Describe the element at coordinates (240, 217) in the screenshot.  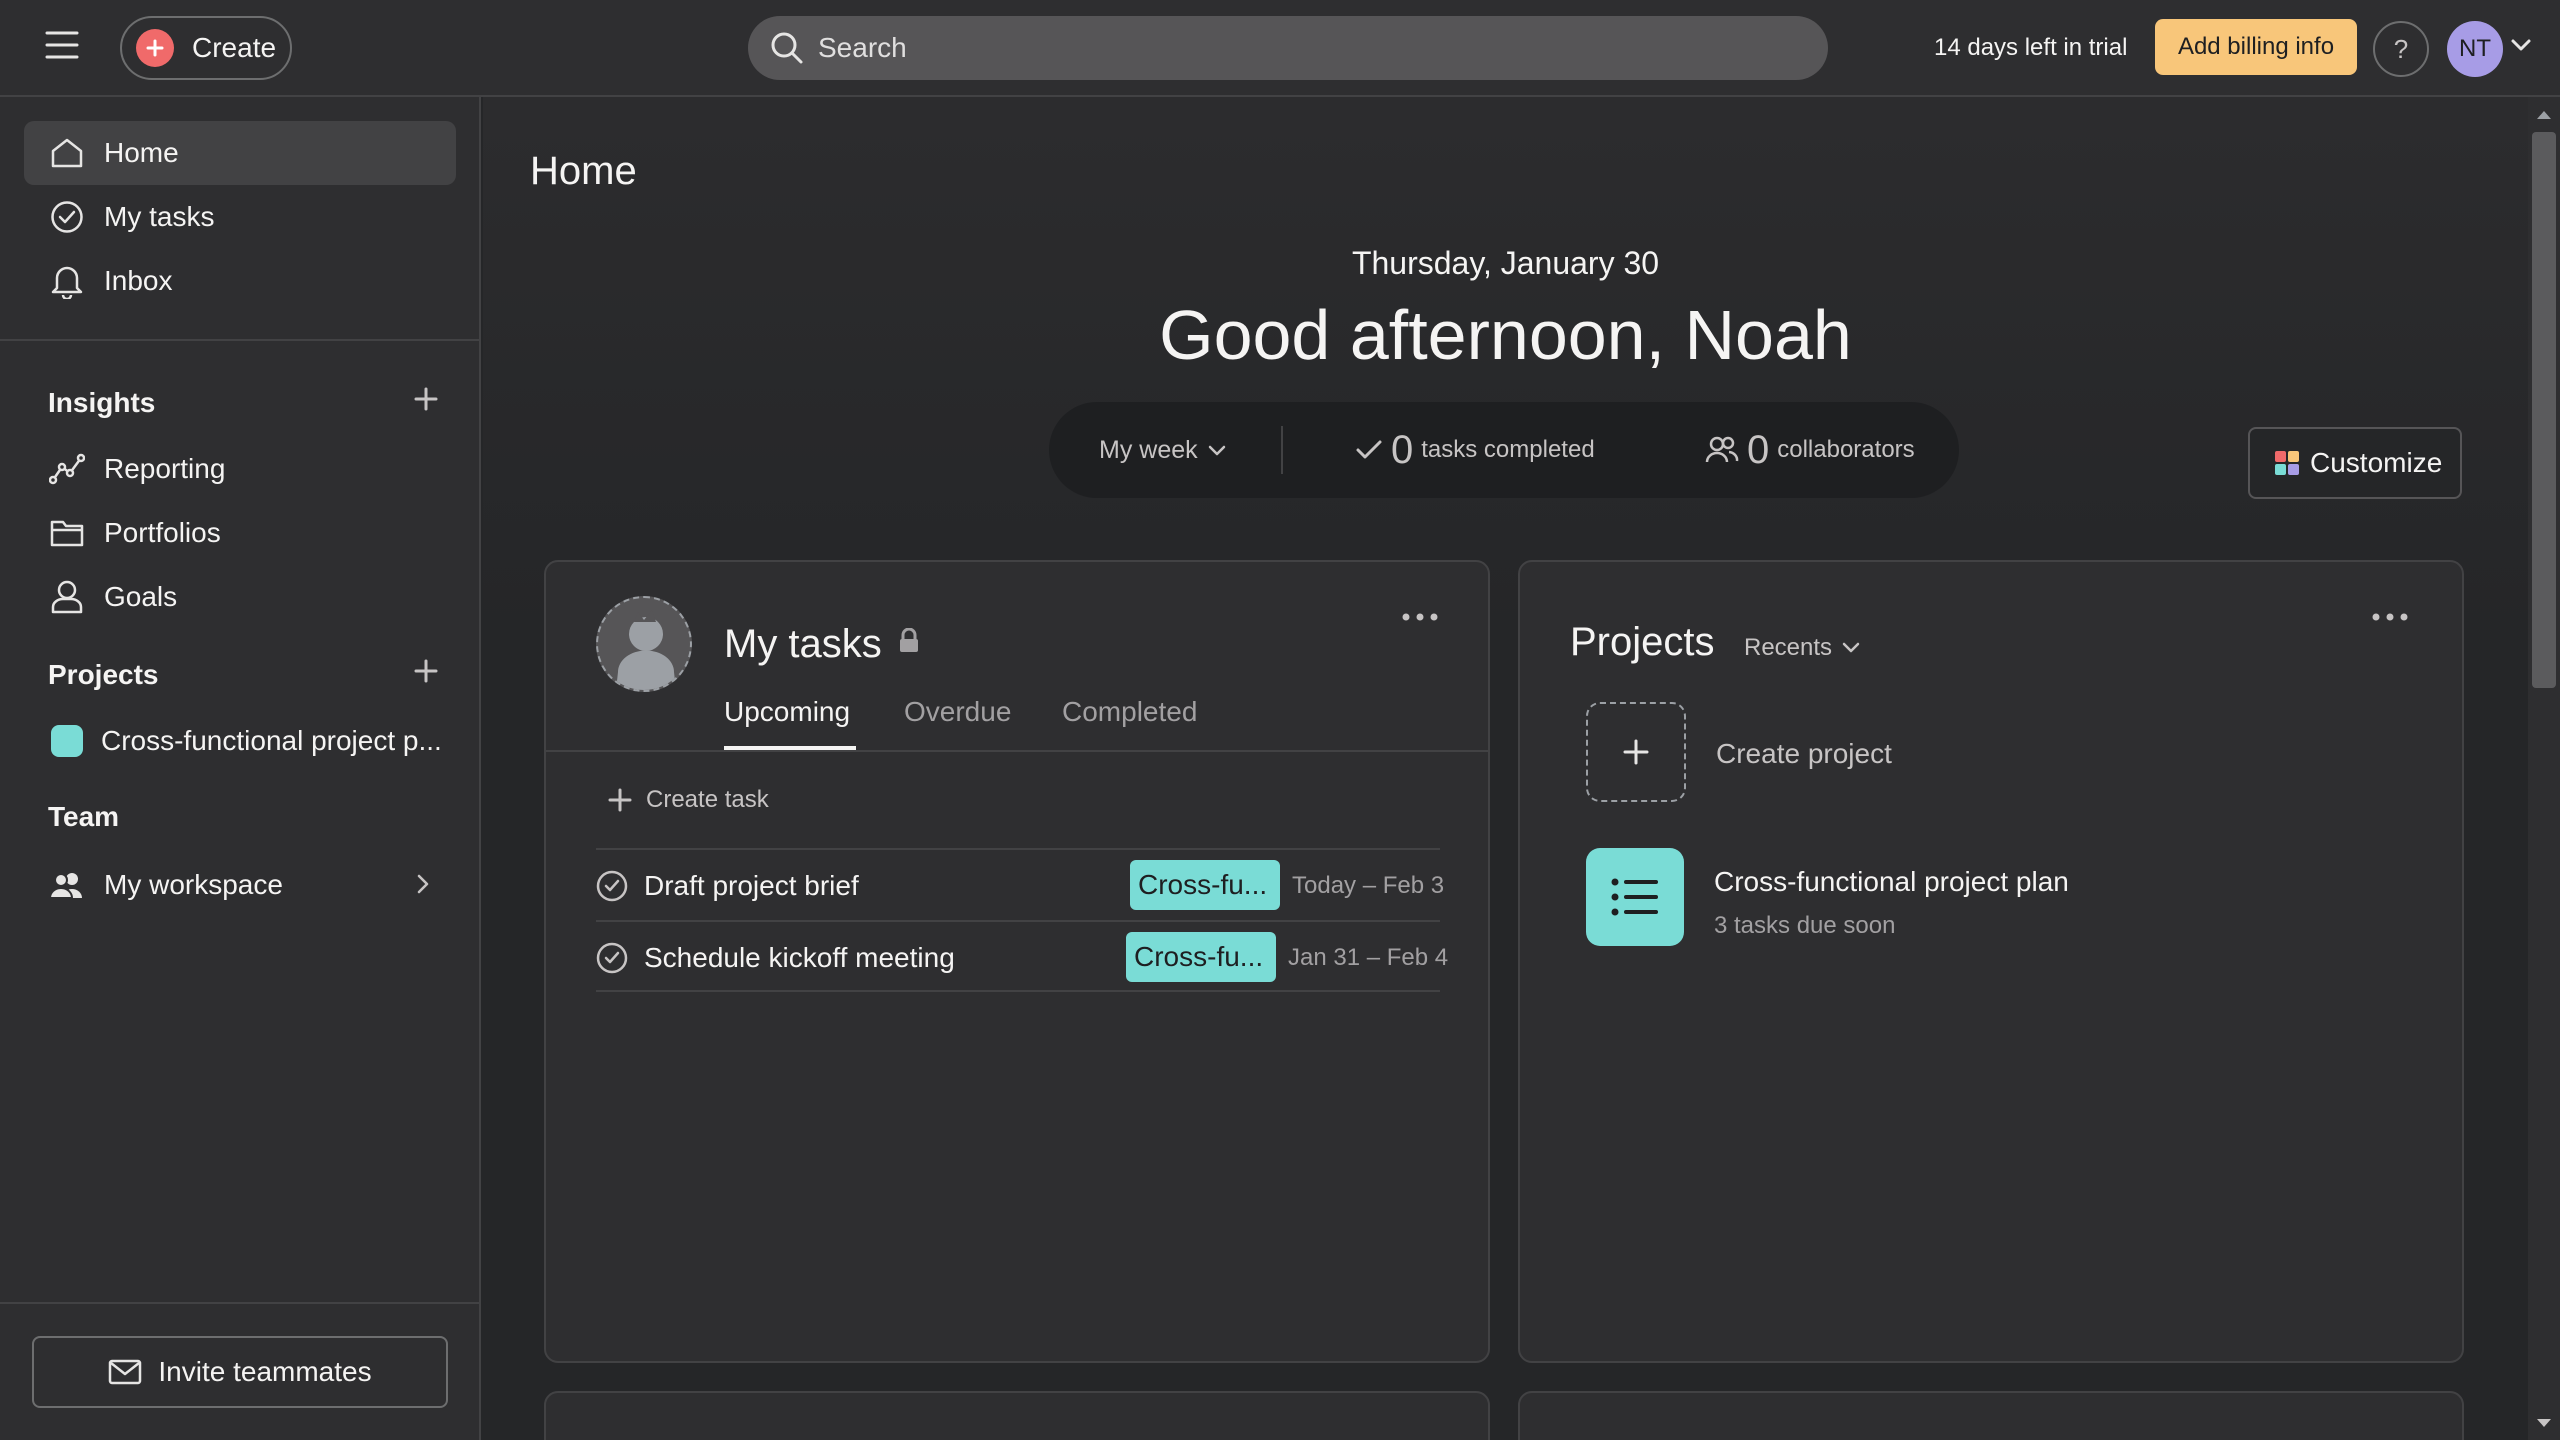
I see `sidebar-item-my-tasks: My tasks` at that location.